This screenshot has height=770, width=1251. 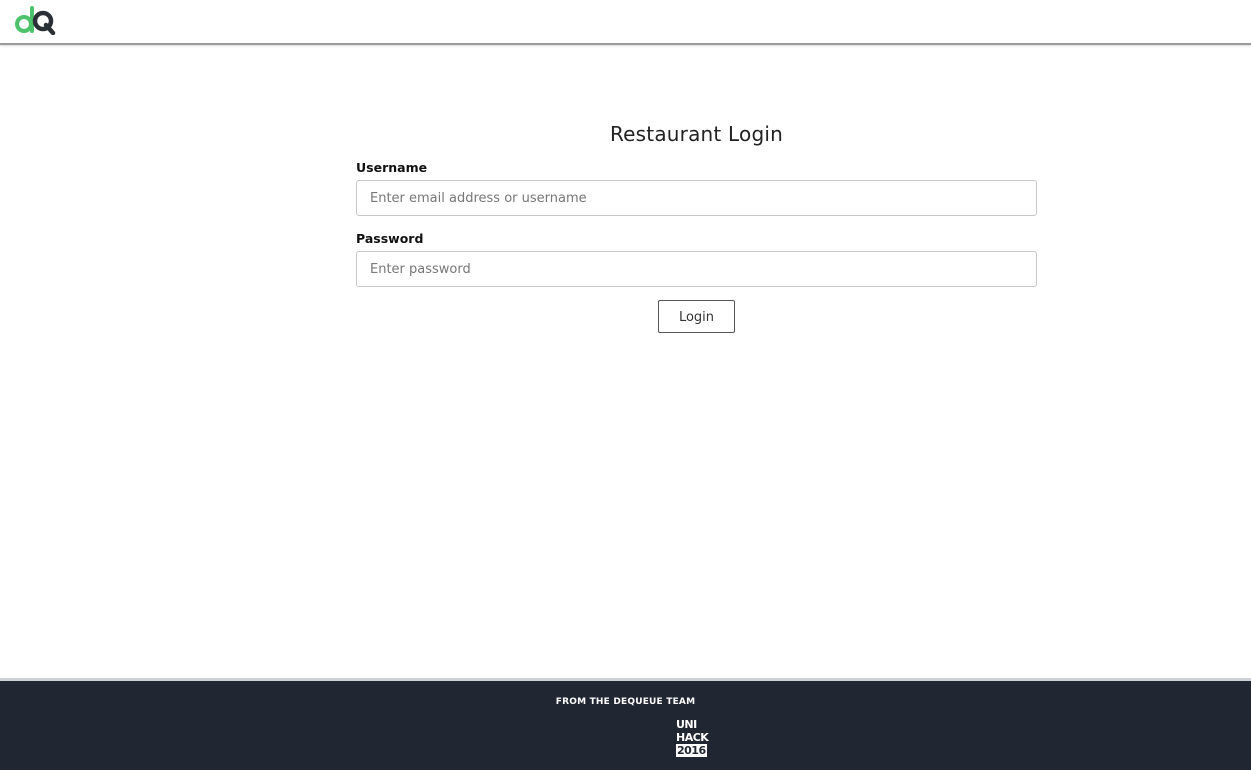 I want to click on dequeue-logo, so click(x=35, y=20).